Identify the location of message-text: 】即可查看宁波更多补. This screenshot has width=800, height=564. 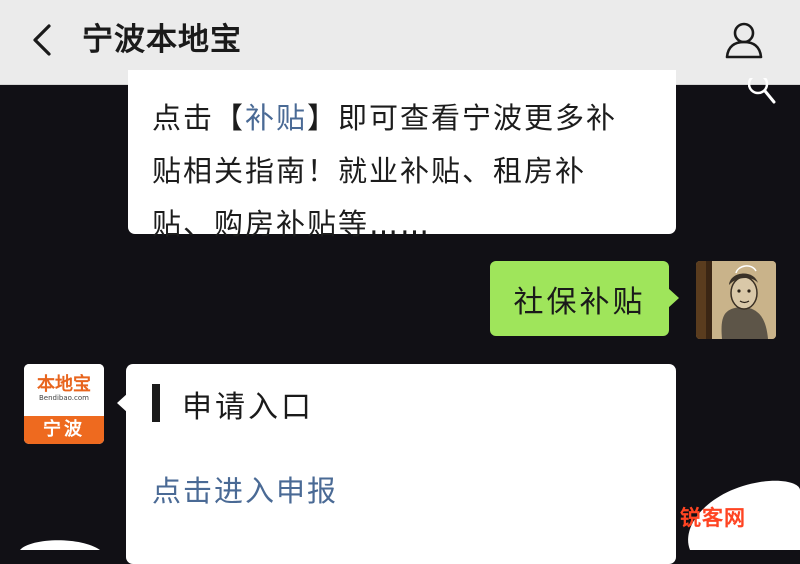
(462, 118).